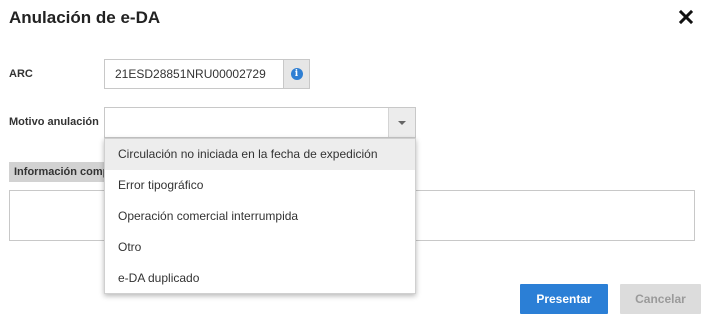 The height and width of the screenshot is (320, 708). Describe the element at coordinates (54, 122) in the screenshot. I see `motivo-label: Motivo anulación` at that location.